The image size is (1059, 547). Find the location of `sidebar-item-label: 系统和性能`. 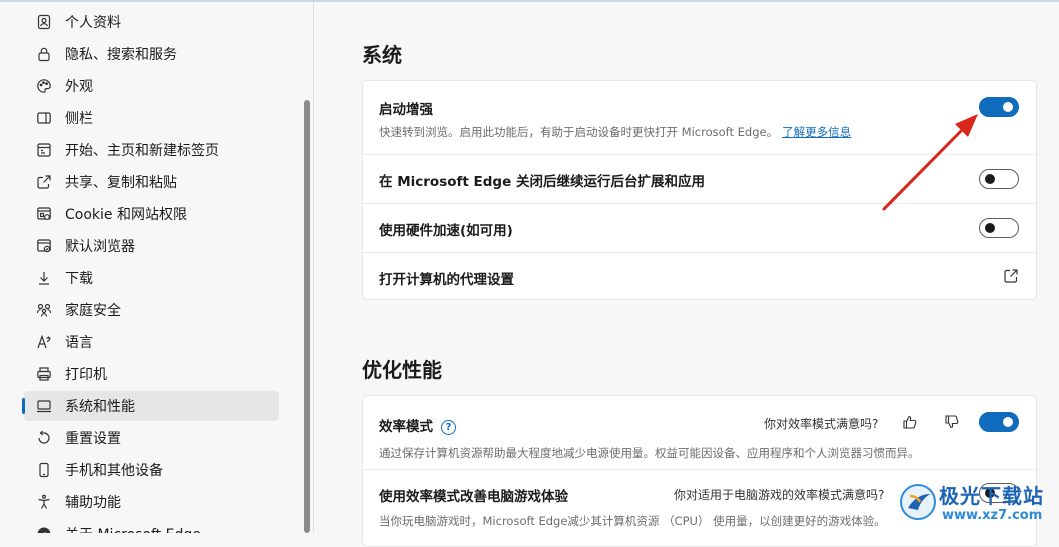

sidebar-item-label: 系统和性能 is located at coordinates (100, 407).